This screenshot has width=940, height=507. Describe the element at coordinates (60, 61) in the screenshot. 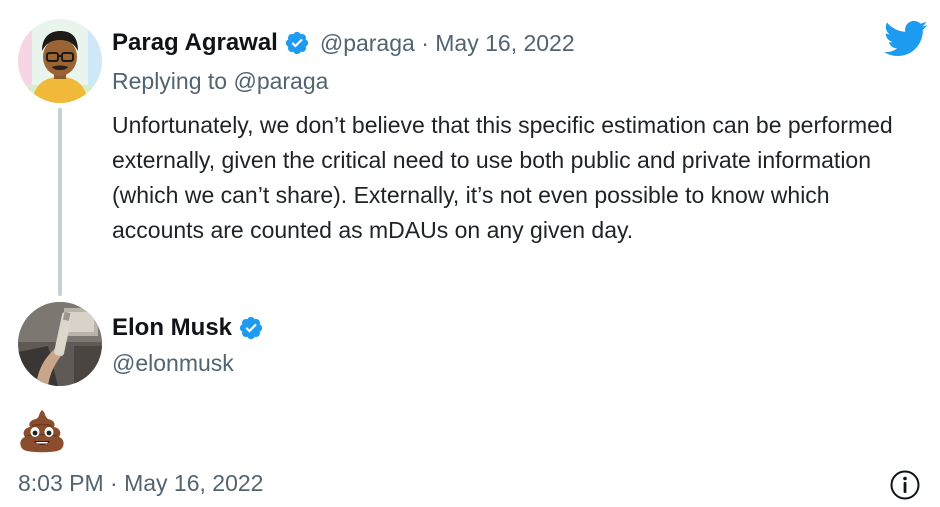

I see `parag-avatar` at that location.